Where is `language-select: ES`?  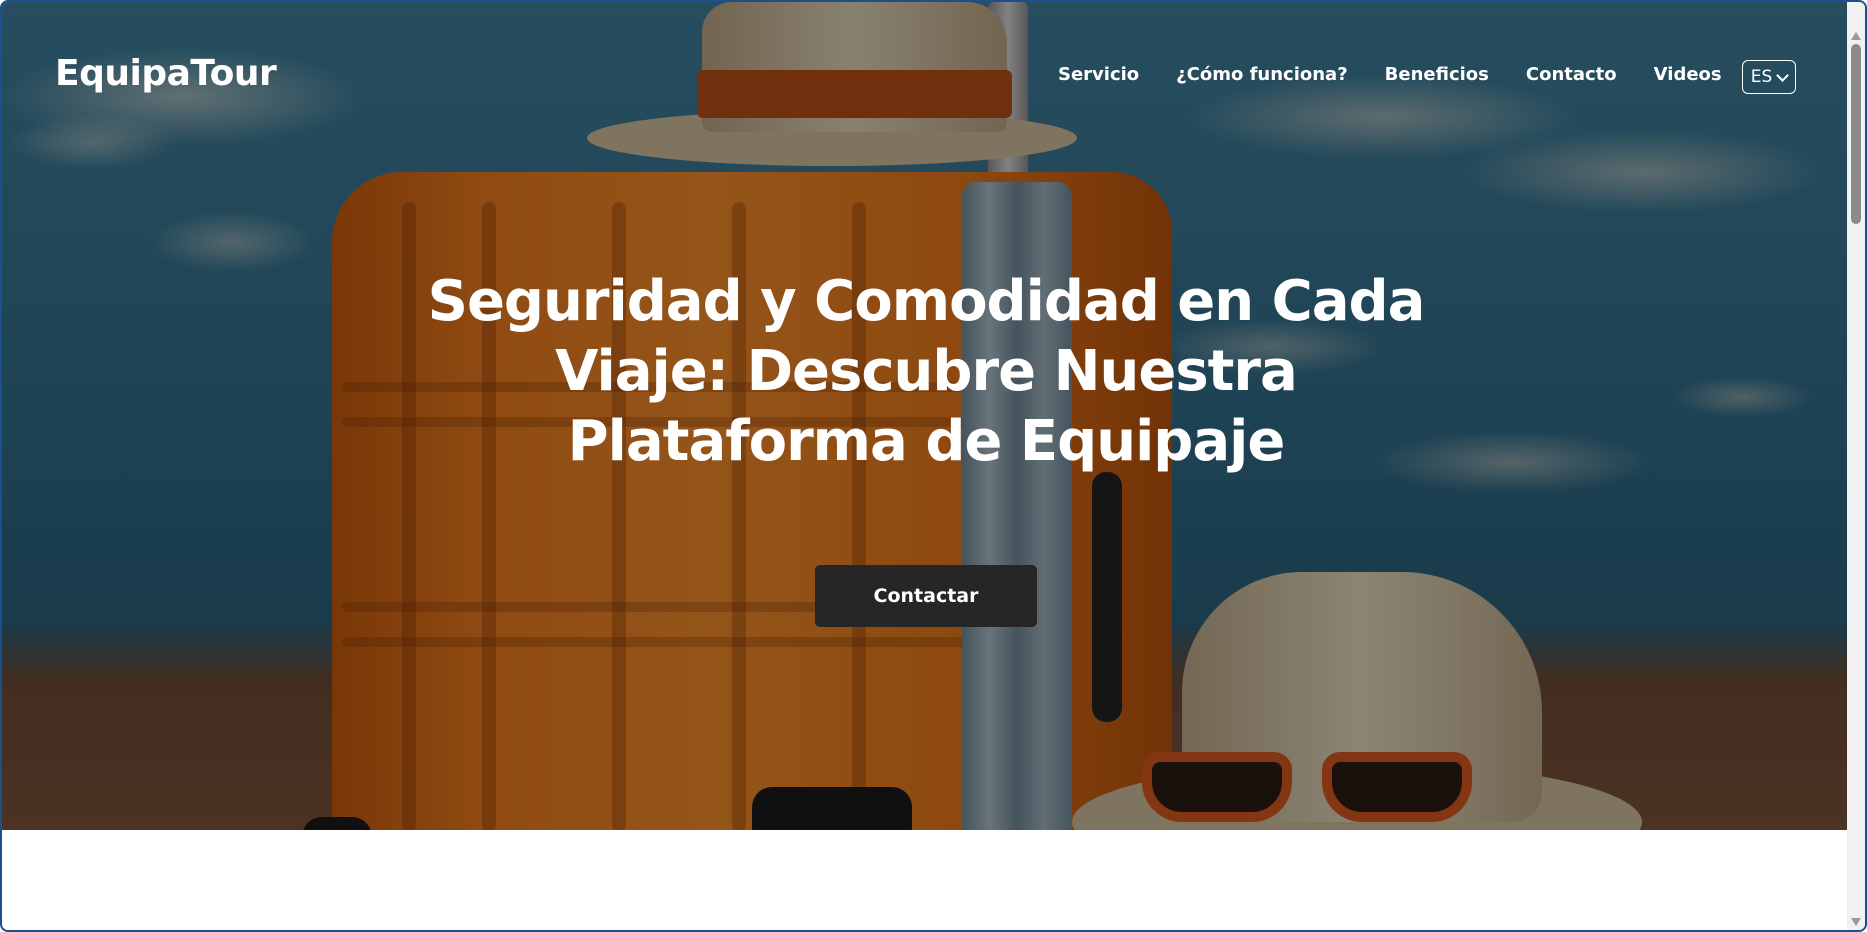
language-select: ES is located at coordinates (1769, 77).